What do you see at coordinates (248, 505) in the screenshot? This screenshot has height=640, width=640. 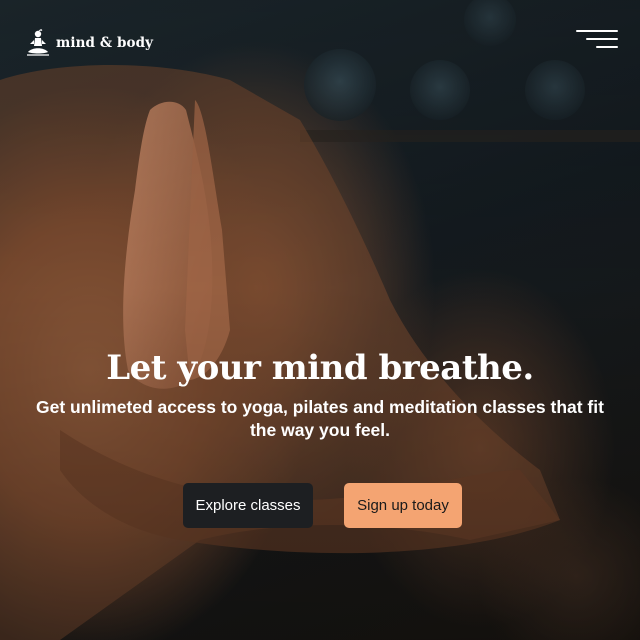 I see `explore-classes-button: Explore classes` at bounding box center [248, 505].